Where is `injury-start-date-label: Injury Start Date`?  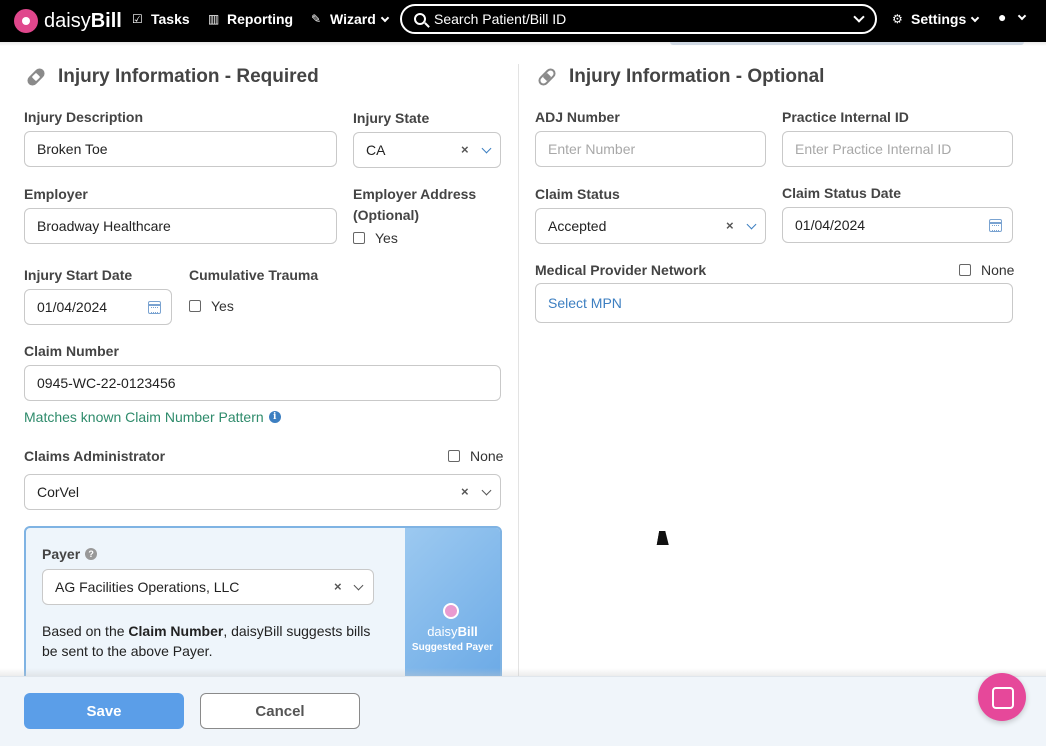 injury-start-date-label: Injury Start Date is located at coordinates (78, 275).